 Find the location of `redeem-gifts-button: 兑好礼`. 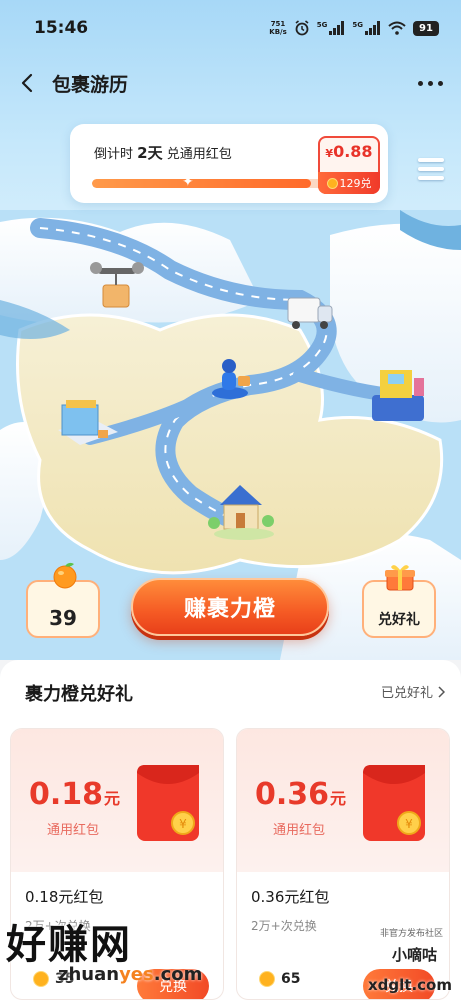

redeem-gifts-button: 兑好礼 is located at coordinates (399, 601).